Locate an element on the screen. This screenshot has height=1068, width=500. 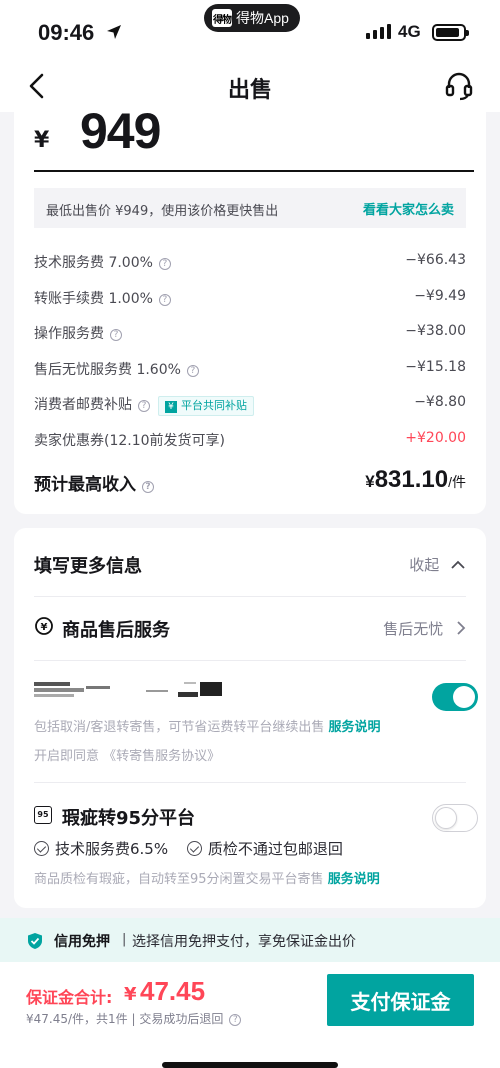
fee-row: 消费者邮费补贴? ¥ 平台共同补贴 −¥8.80 is located at coordinates (250, 404).